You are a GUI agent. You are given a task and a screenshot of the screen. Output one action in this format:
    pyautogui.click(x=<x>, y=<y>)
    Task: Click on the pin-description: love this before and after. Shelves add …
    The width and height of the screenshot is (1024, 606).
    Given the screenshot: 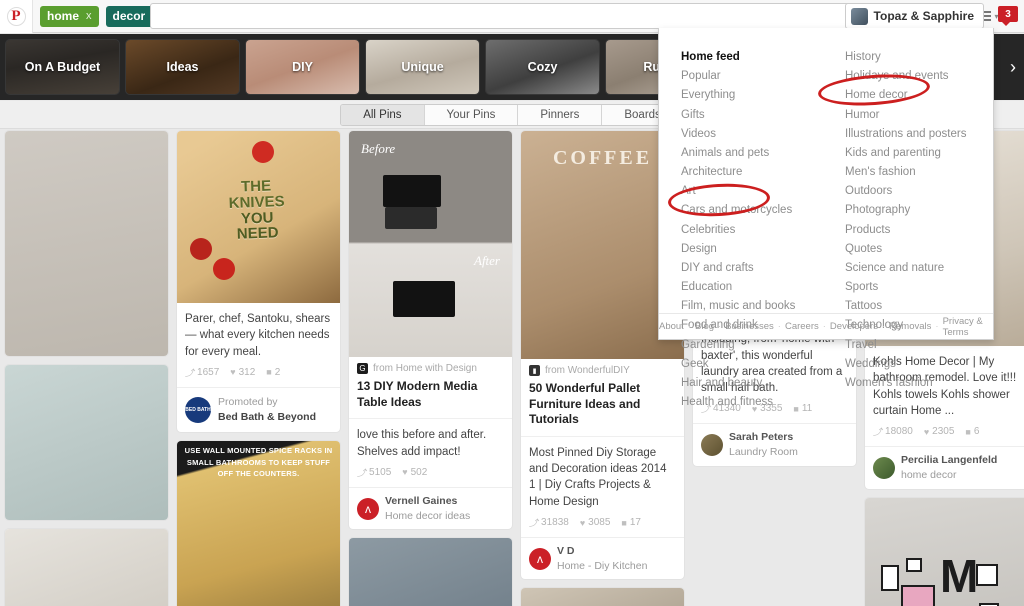 What is the action you would take?
    pyautogui.click(x=430, y=441)
    